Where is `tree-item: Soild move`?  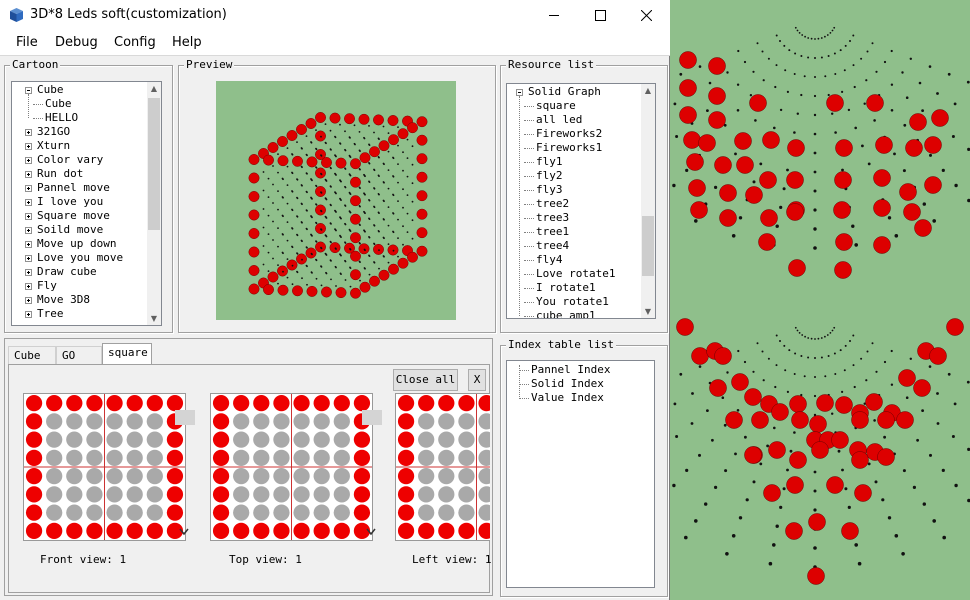 tree-item: Soild move is located at coordinates (70, 230).